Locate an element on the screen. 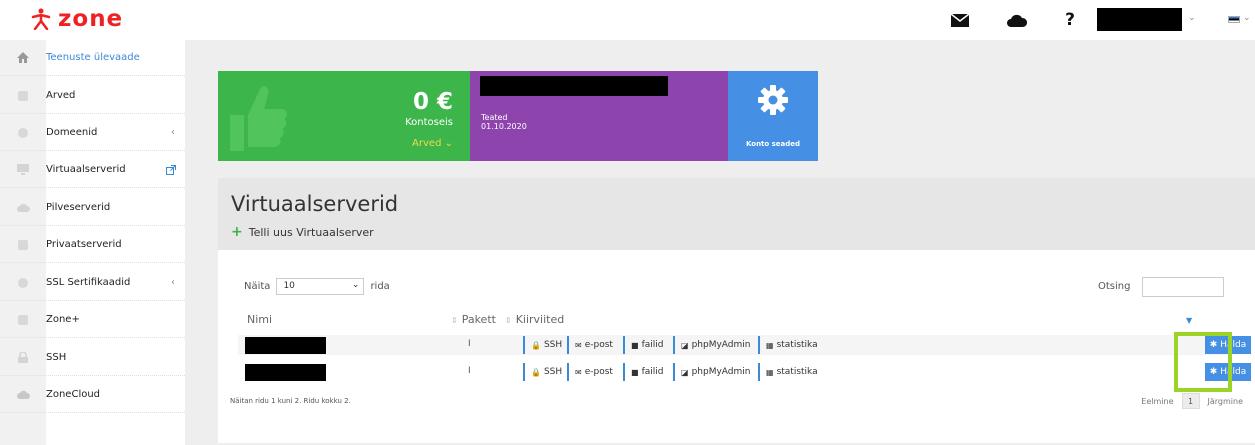 The width and height of the screenshot is (1255, 445). column-quicklinks-label: Kiirviited is located at coordinates (540, 319).